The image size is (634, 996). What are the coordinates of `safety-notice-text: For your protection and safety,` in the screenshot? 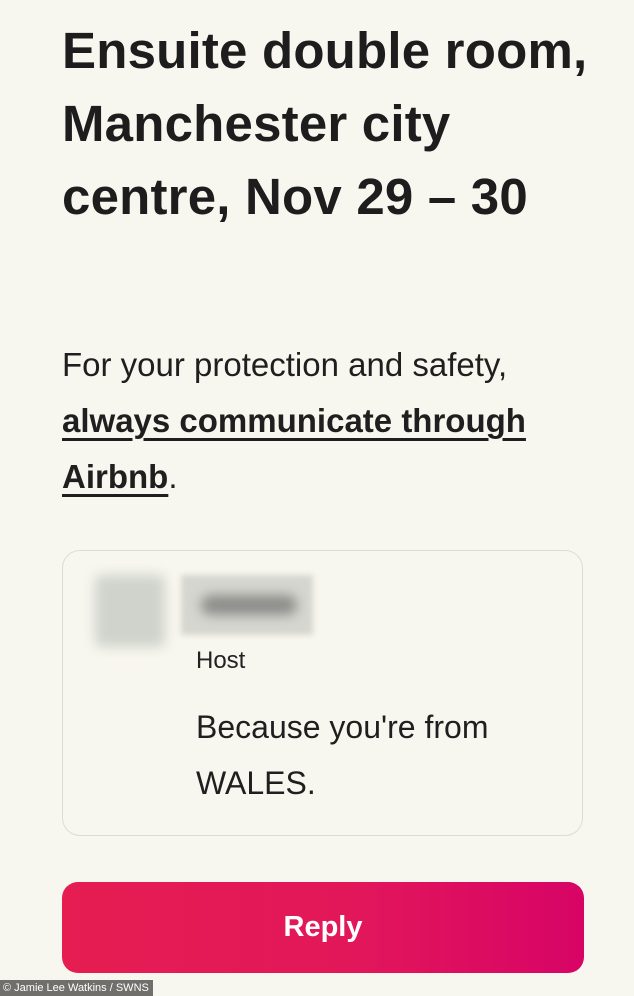 It's located at (285, 364).